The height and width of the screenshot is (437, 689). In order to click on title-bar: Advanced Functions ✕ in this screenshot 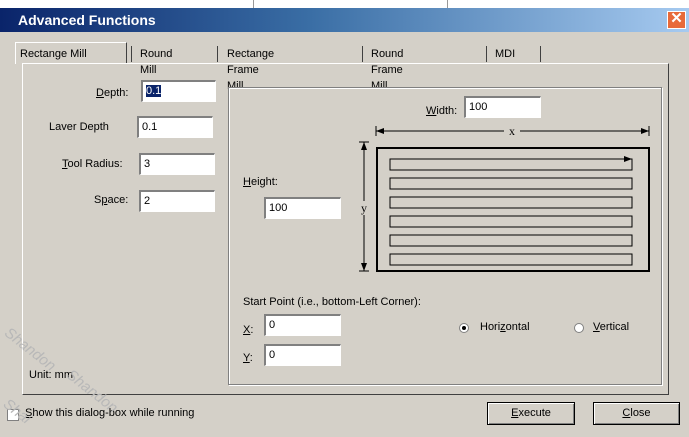, I will do `click(344, 20)`.